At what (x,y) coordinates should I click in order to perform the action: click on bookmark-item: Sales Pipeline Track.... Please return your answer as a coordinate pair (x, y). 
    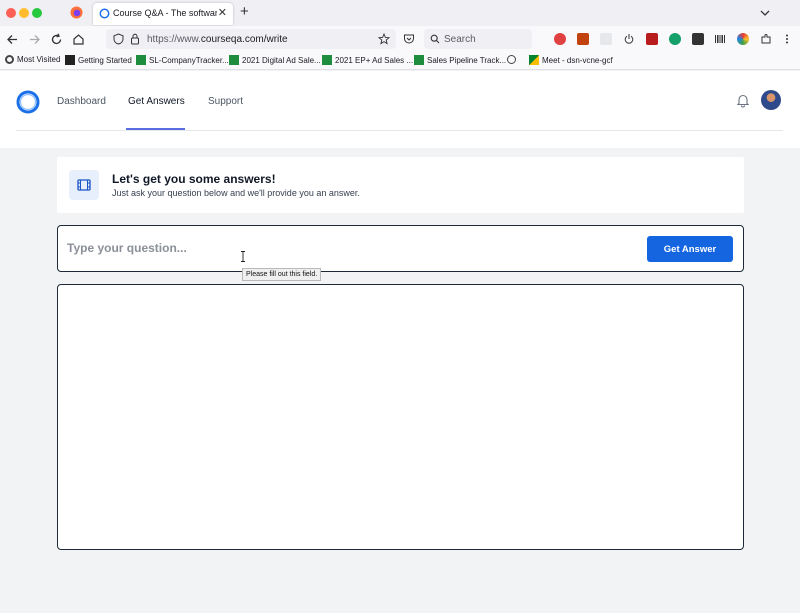
    Looking at the image, I should click on (460, 60).